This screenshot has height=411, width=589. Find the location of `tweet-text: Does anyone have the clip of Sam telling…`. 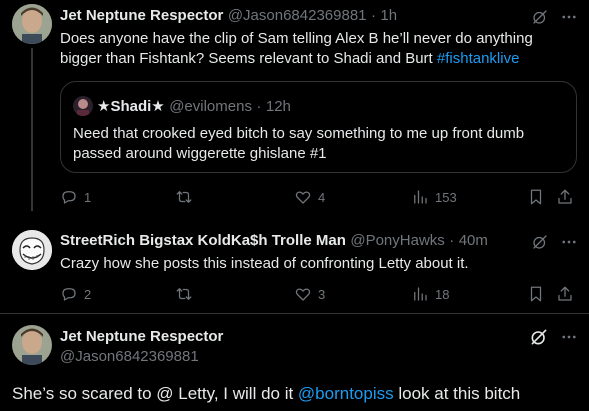

tweet-text: Does anyone have the clip of Sam telling… is located at coordinates (296, 48).